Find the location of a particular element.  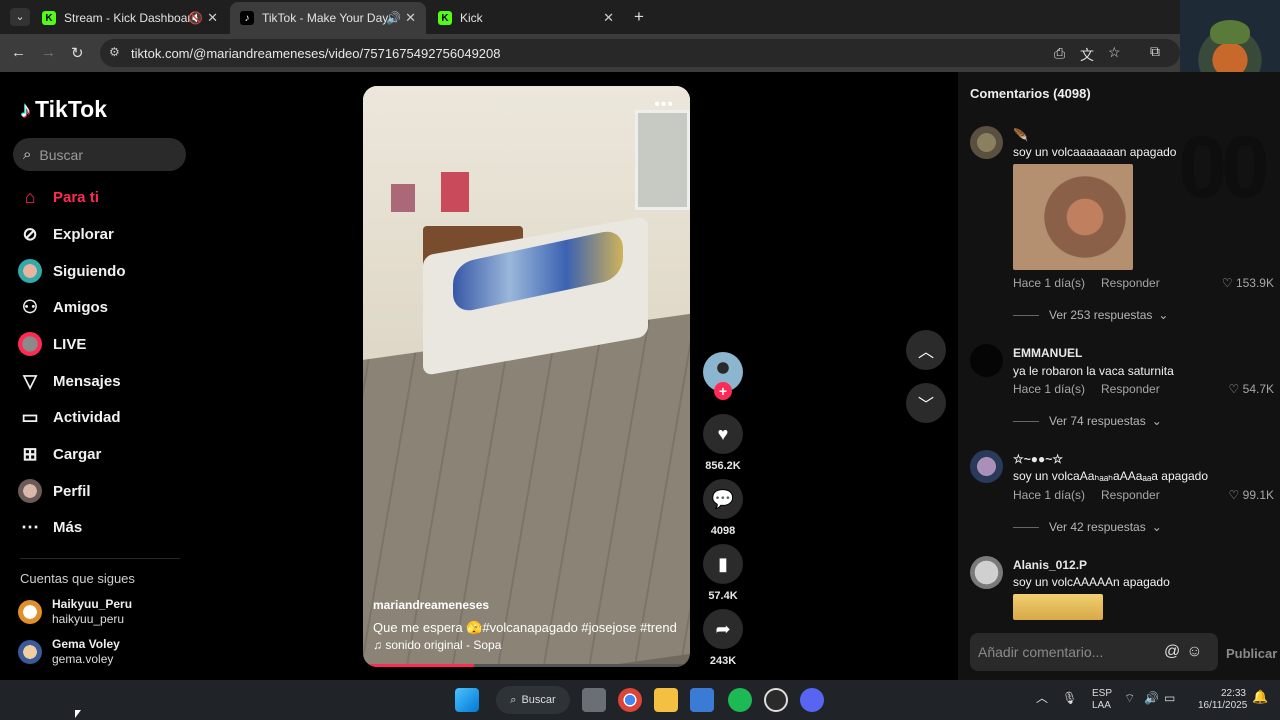

comment-image is located at coordinates (1073, 217).